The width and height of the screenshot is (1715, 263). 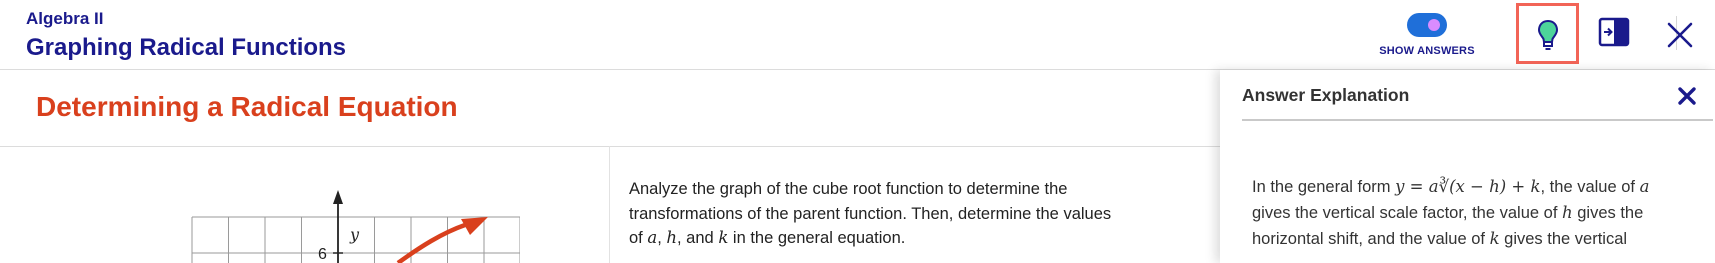 I want to click on hint-button, so click(x=1547, y=33).